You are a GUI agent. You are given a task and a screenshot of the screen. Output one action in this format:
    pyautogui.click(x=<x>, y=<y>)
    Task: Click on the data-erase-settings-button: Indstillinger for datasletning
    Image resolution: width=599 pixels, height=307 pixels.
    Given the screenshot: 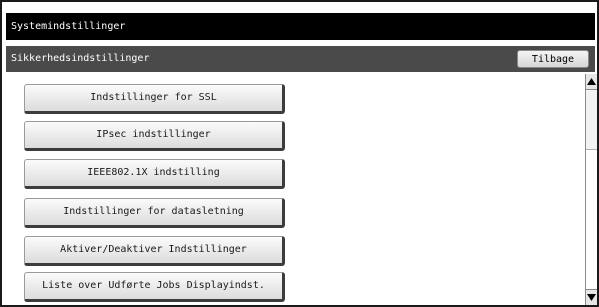 What is the action you would take?
    pyautogui.click(x=154, y=213)
    